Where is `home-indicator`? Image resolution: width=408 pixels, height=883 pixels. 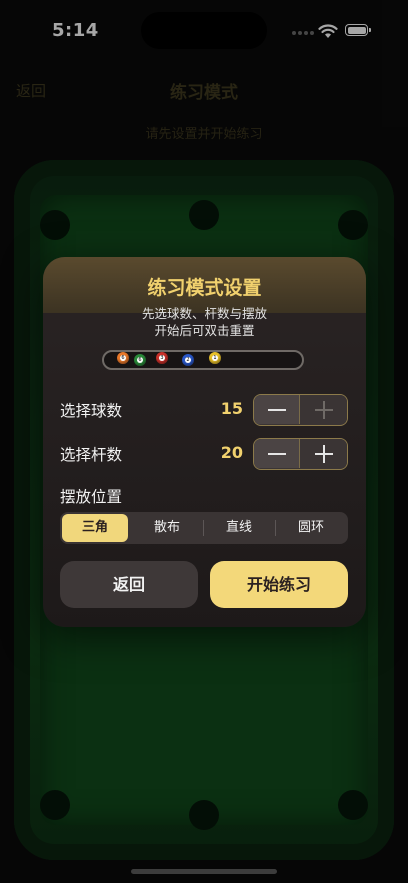 home-indicator is located at coordinates (204, 871).